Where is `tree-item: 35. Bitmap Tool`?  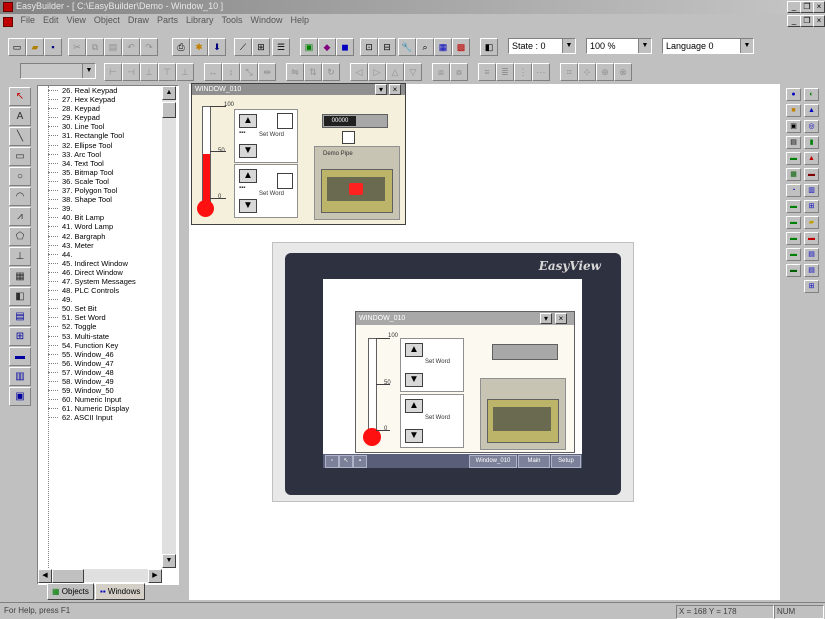 tree-item: 35. Bitmap Tool is located at coordinates (108, 172).